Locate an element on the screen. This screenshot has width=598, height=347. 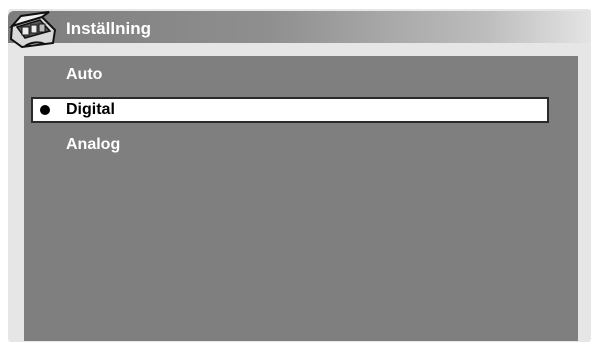
menu-item-digital: Digital is located at coordinates (290, 110).